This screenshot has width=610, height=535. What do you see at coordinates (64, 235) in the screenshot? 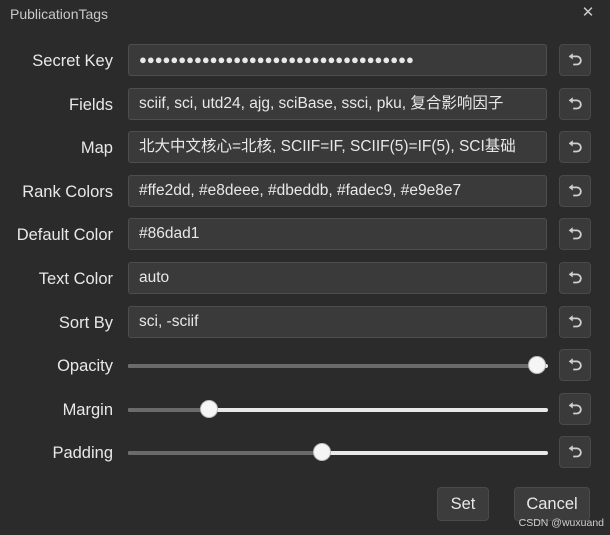
I see `default-color-label: Default Color` at bounding box center [64, 235].